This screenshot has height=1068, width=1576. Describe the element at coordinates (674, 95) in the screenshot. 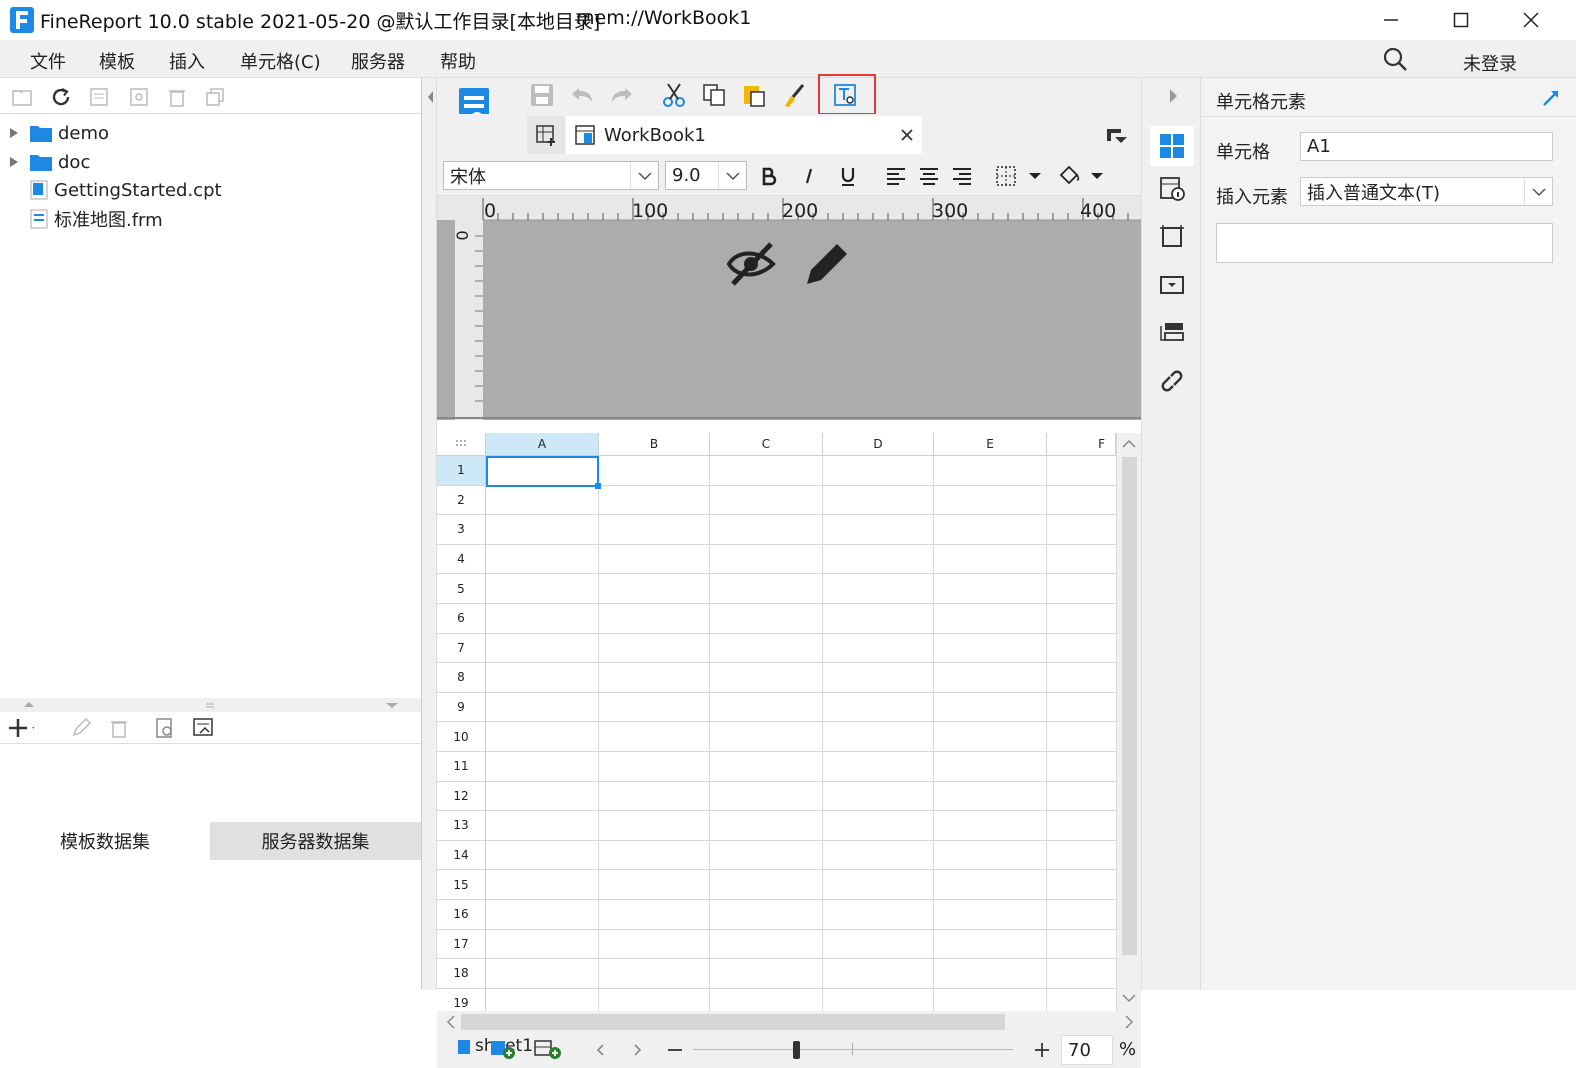

I see `cut-icon` at that location.